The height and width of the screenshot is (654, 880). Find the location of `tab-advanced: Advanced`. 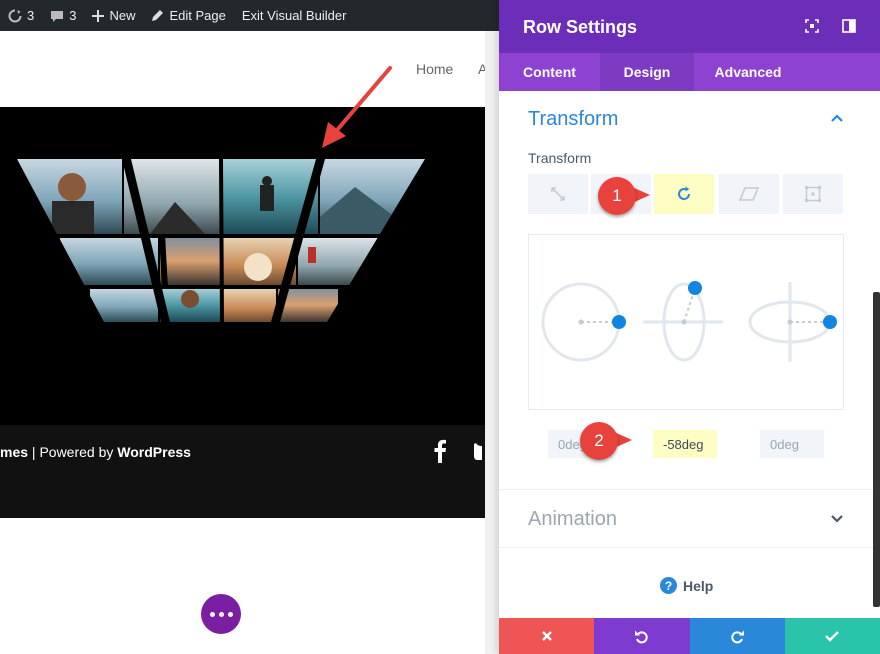

tab-advanced: Advanced is located at coordinates (748, 72).